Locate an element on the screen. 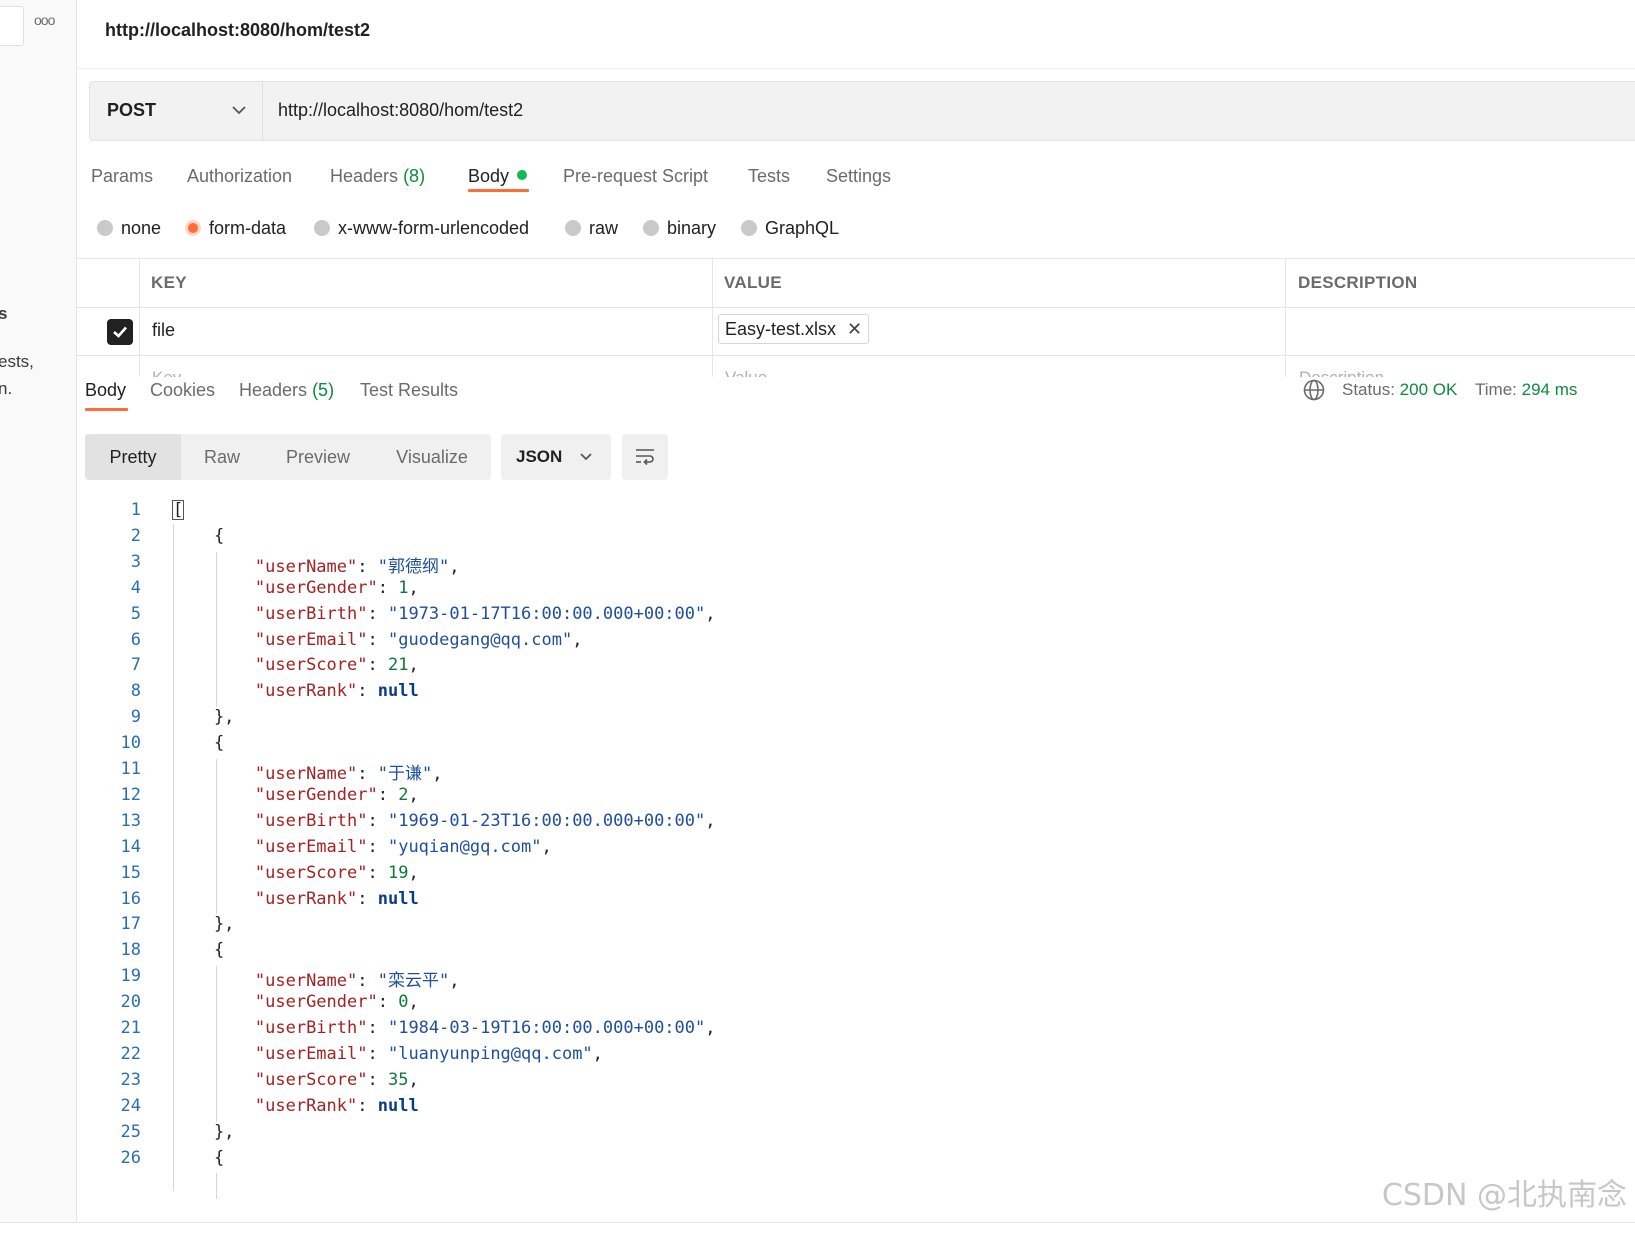 Image resolution: width=1635 pixels, height=1238 pixels. mode-binary: binary is located at coordinates (679, 228).